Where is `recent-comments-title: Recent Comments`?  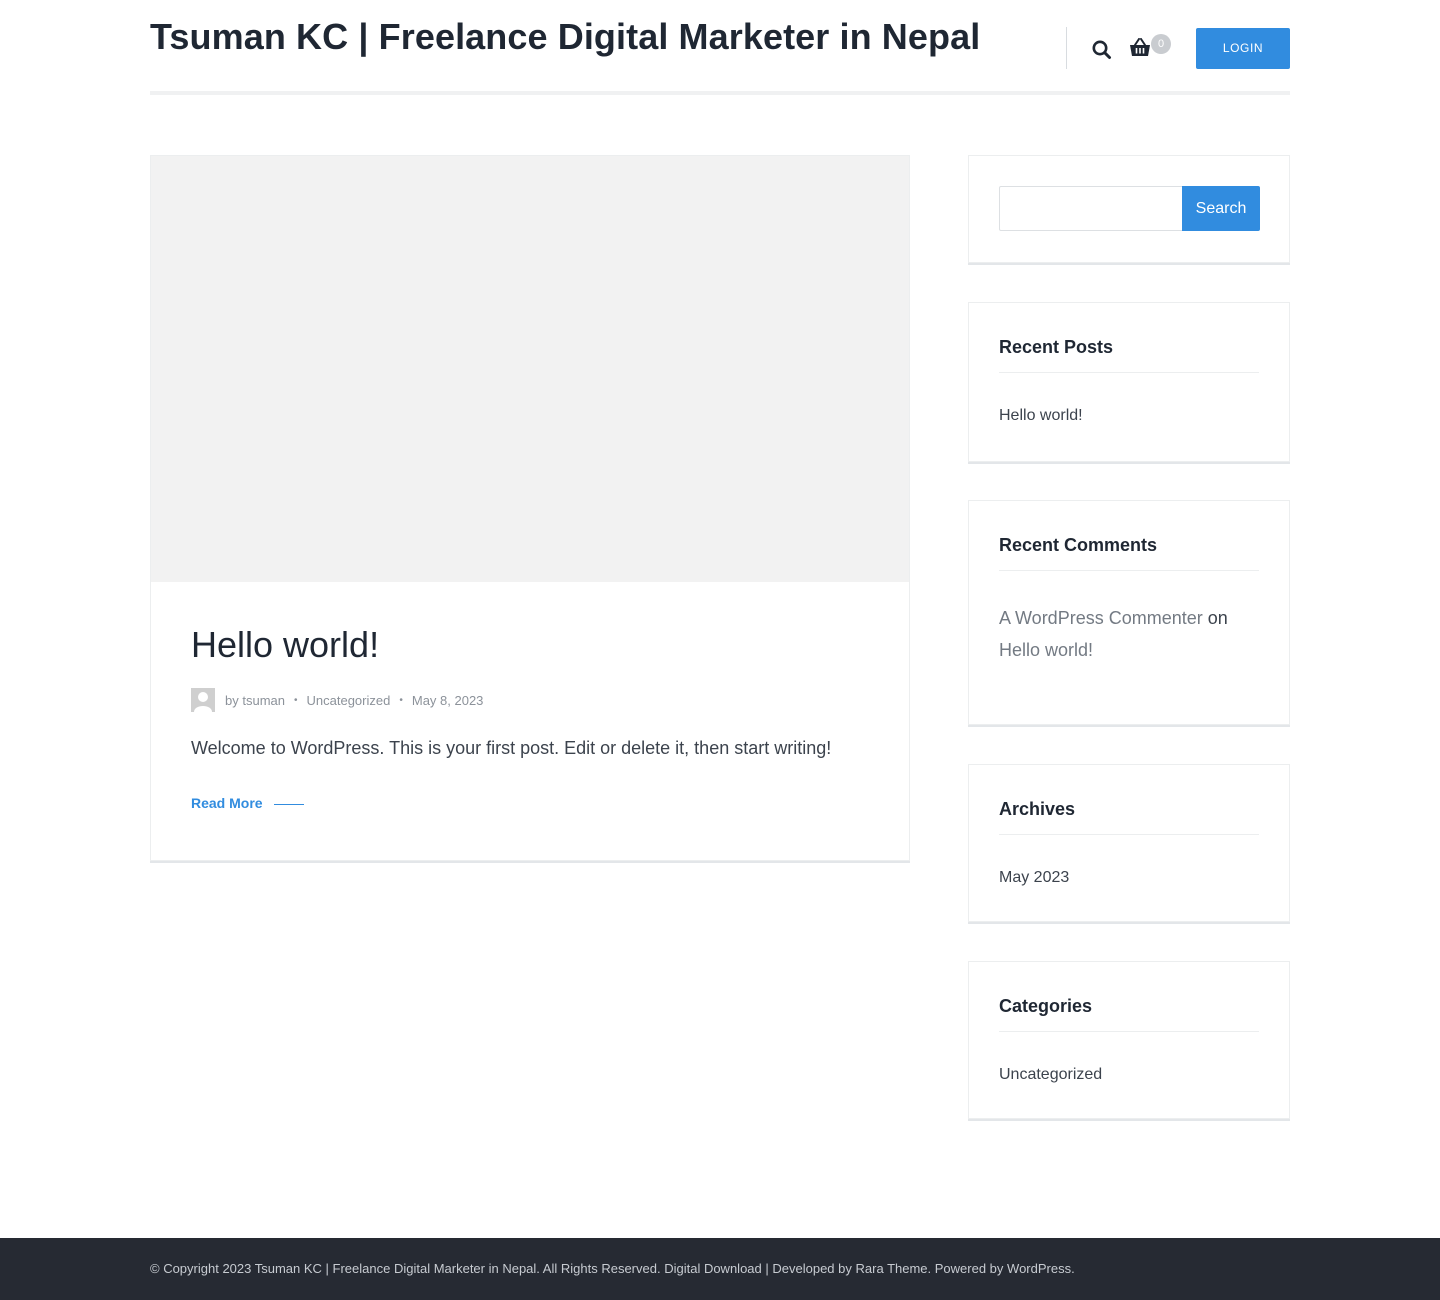
recent-comments-title: Recent Comments is located at coordinates (1078, 545).